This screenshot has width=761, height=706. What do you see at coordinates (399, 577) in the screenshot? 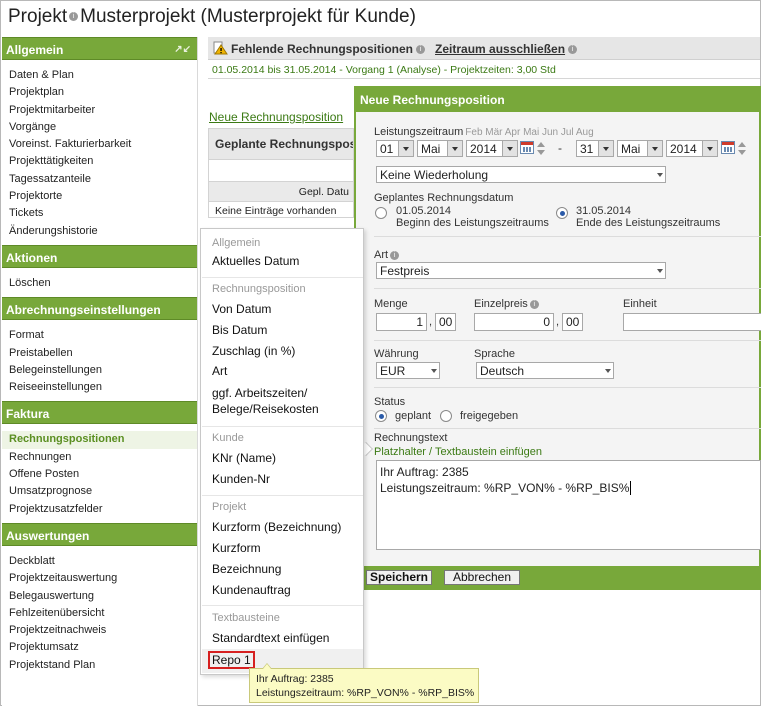
I see `save-button: Speichern` at bounding box center [399, 577].